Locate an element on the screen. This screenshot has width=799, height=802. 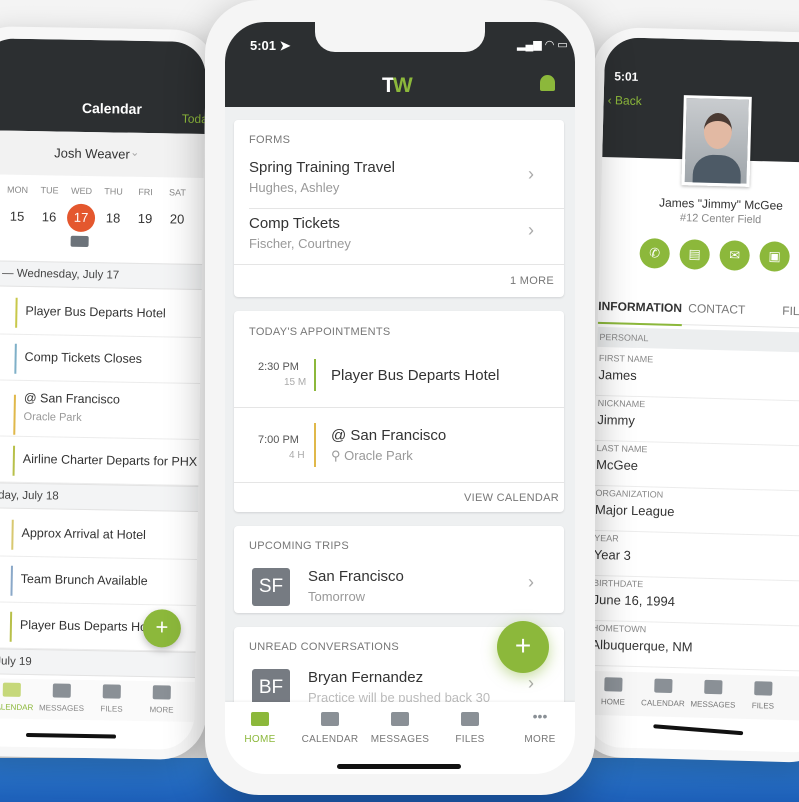
appointment-title: Player Bus Departs Hotel is located at coordinates (415, 375).